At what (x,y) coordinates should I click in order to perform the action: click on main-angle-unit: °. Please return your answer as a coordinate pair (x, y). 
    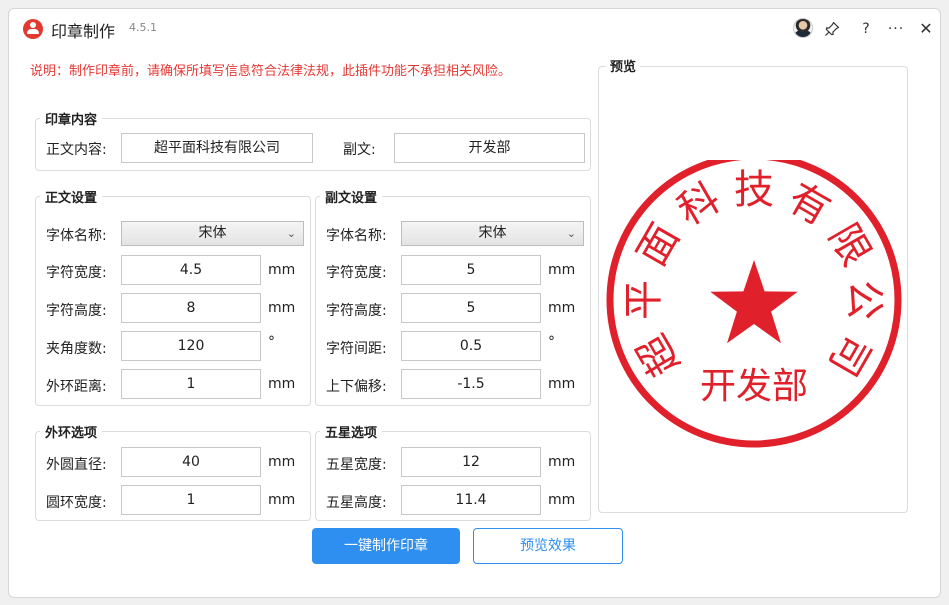
    Looking at the image, I should click on (271, 342).